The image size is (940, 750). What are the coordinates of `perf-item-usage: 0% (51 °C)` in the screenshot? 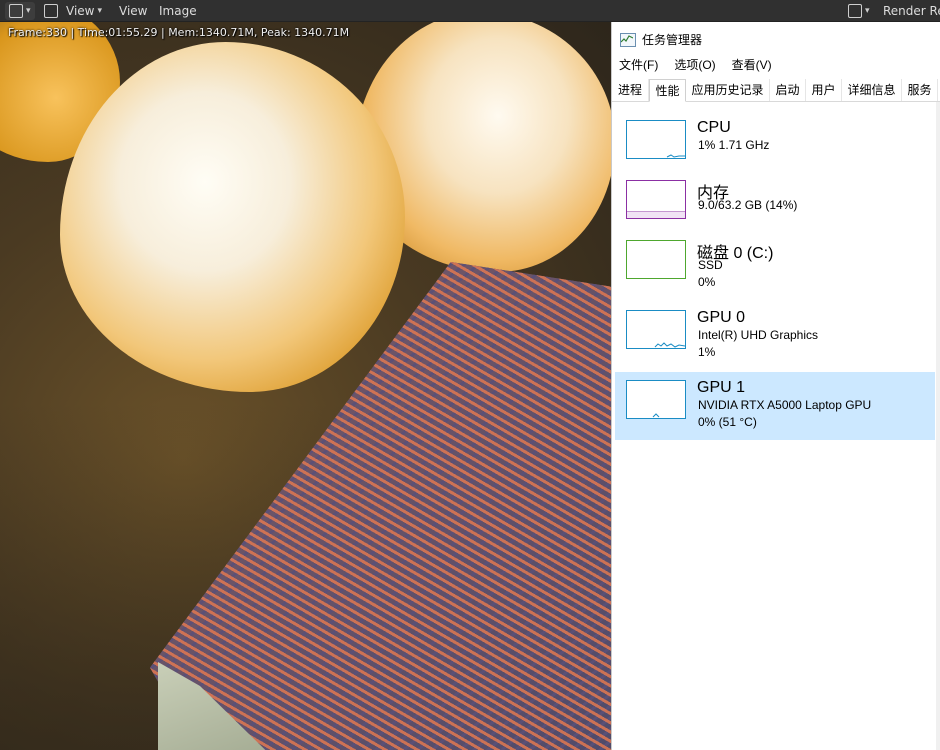 It's located at (727, 422).